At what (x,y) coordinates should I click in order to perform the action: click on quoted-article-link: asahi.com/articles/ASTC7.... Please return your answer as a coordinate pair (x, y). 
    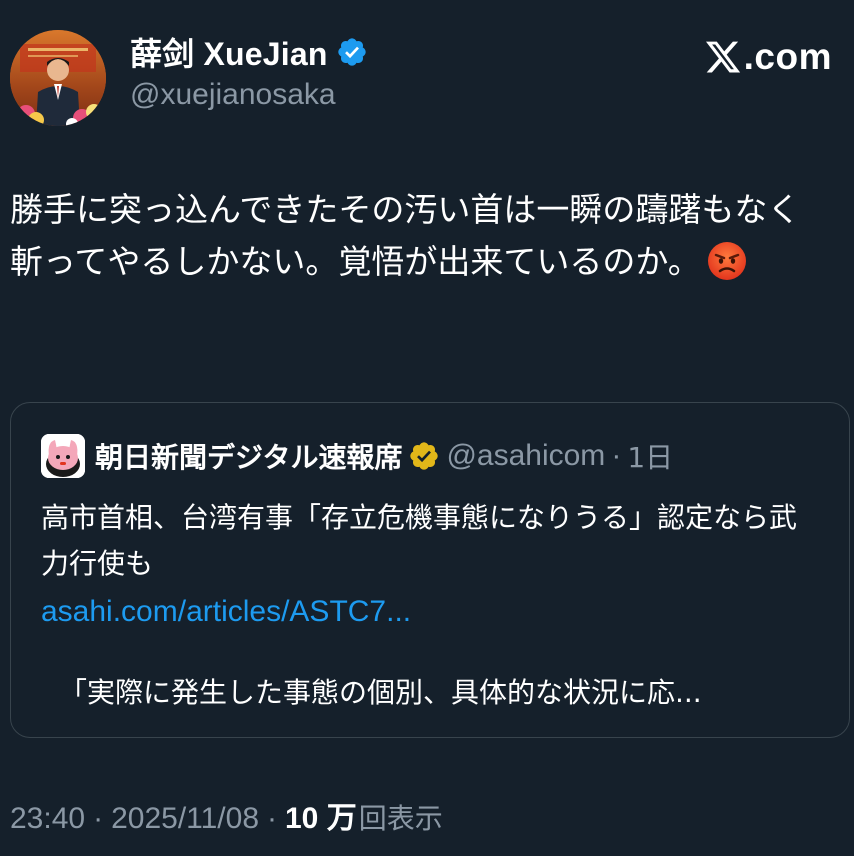
    Looking at the image, I should click on (431, 612).